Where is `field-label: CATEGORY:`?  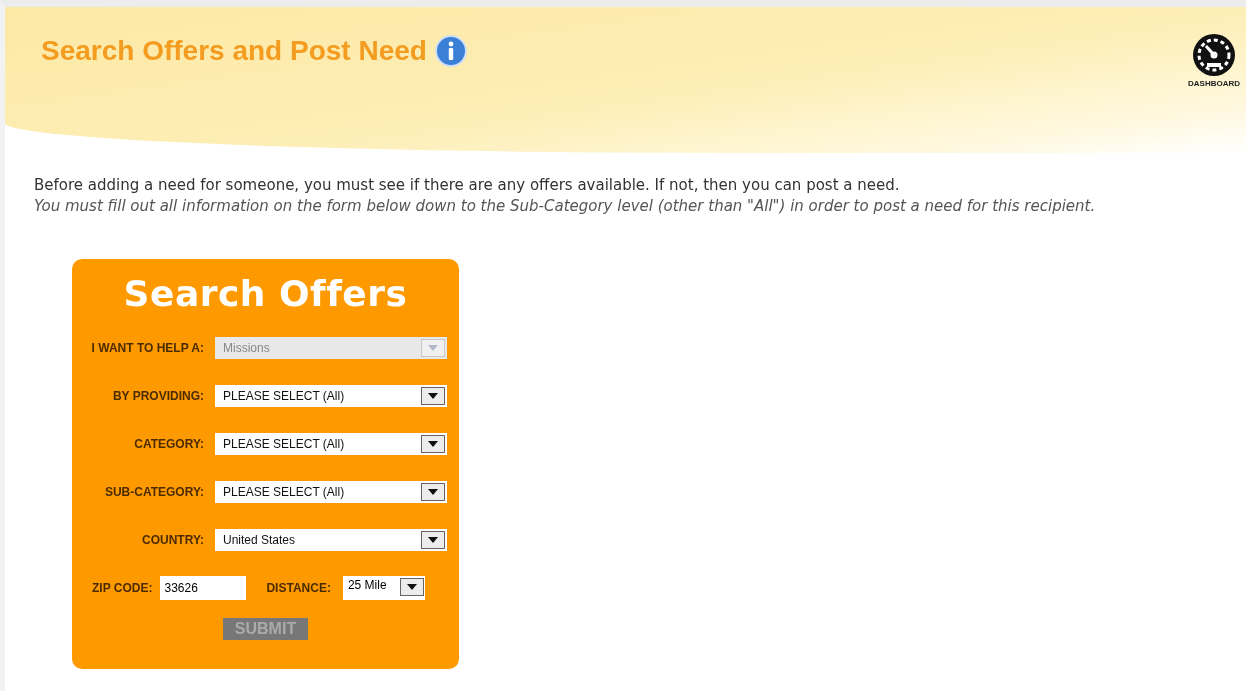 field-label: CATEGORY: is located at coordinates (168, 444).